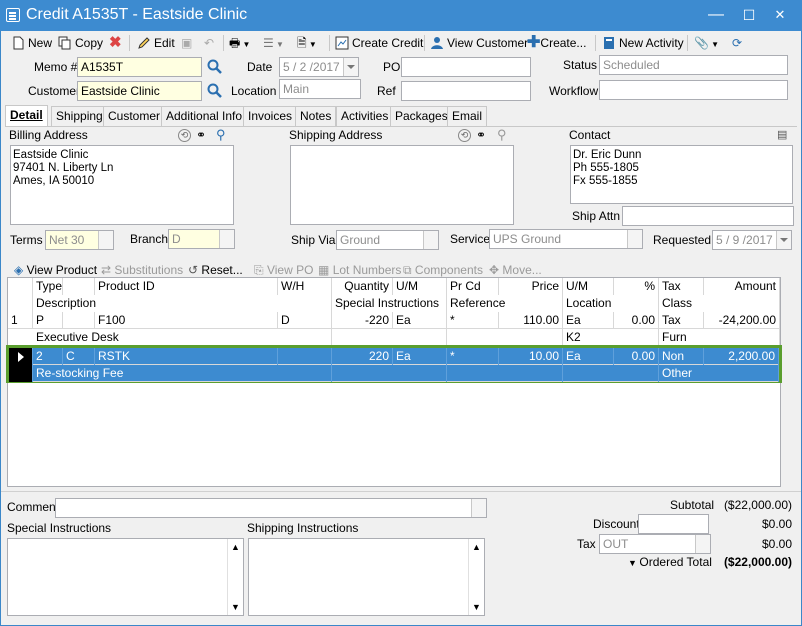 The height and width of the screenshot is (626, 802). What do you see at coordinates (655, 544) in the screenshot?
I see `tax-code-field: OUT` at bounding box center [655, 544].